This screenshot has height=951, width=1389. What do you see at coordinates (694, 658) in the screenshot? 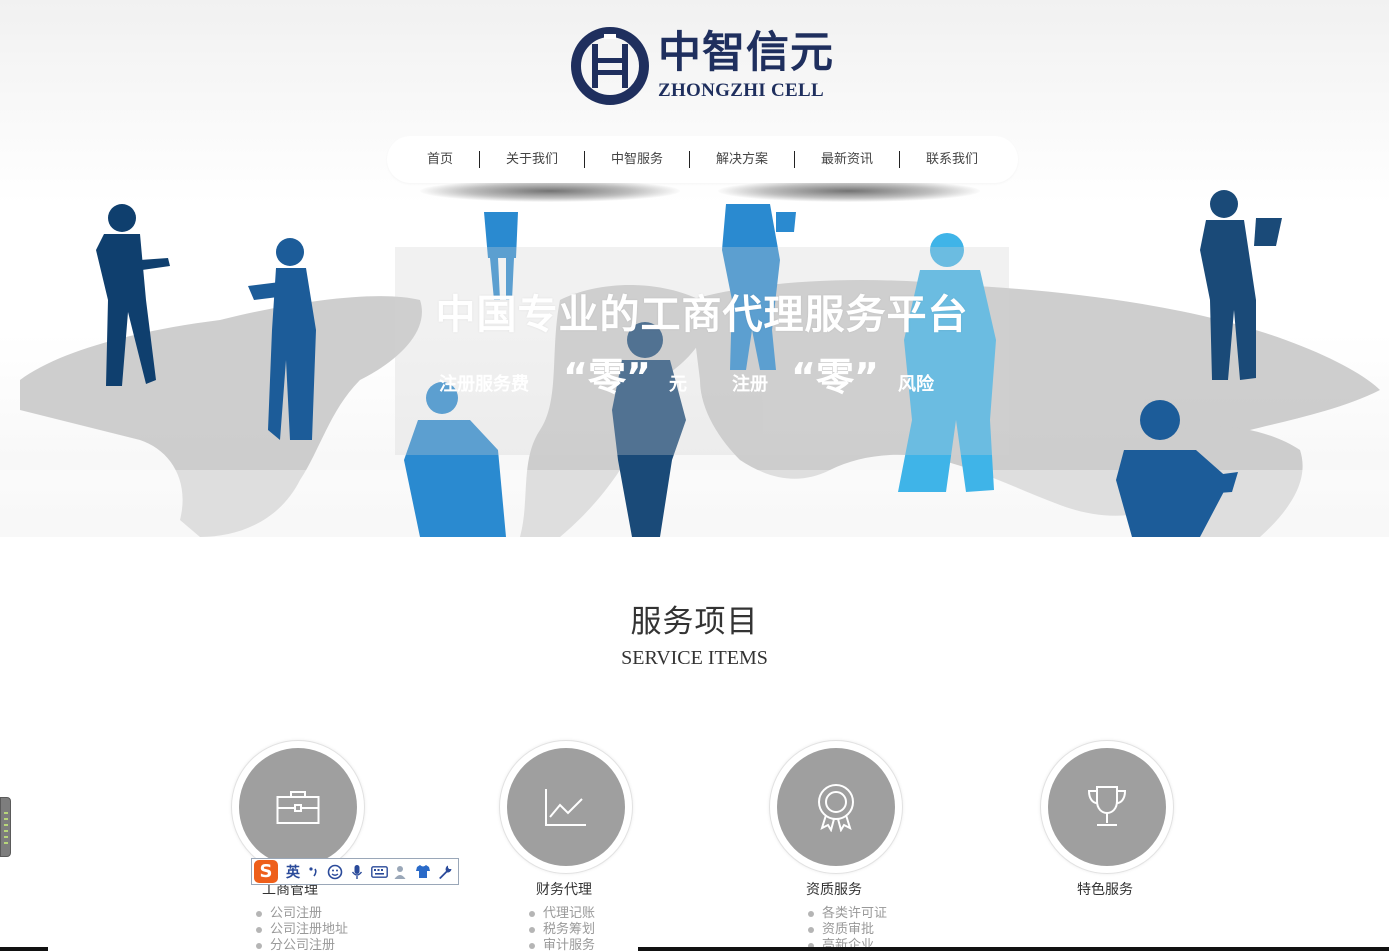
I see `section-subtitle: SERVICE ITEMS` at bounding box center [694, 658].